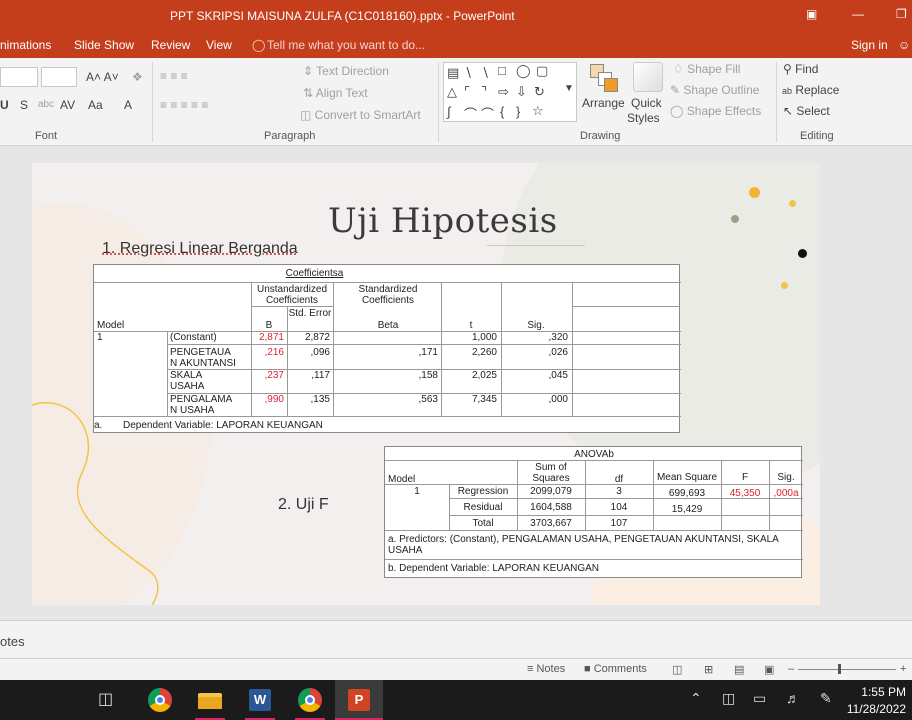 The image size is (912, 720). I want to click on anova-row-ss: 2099,079, so click(551, 491).